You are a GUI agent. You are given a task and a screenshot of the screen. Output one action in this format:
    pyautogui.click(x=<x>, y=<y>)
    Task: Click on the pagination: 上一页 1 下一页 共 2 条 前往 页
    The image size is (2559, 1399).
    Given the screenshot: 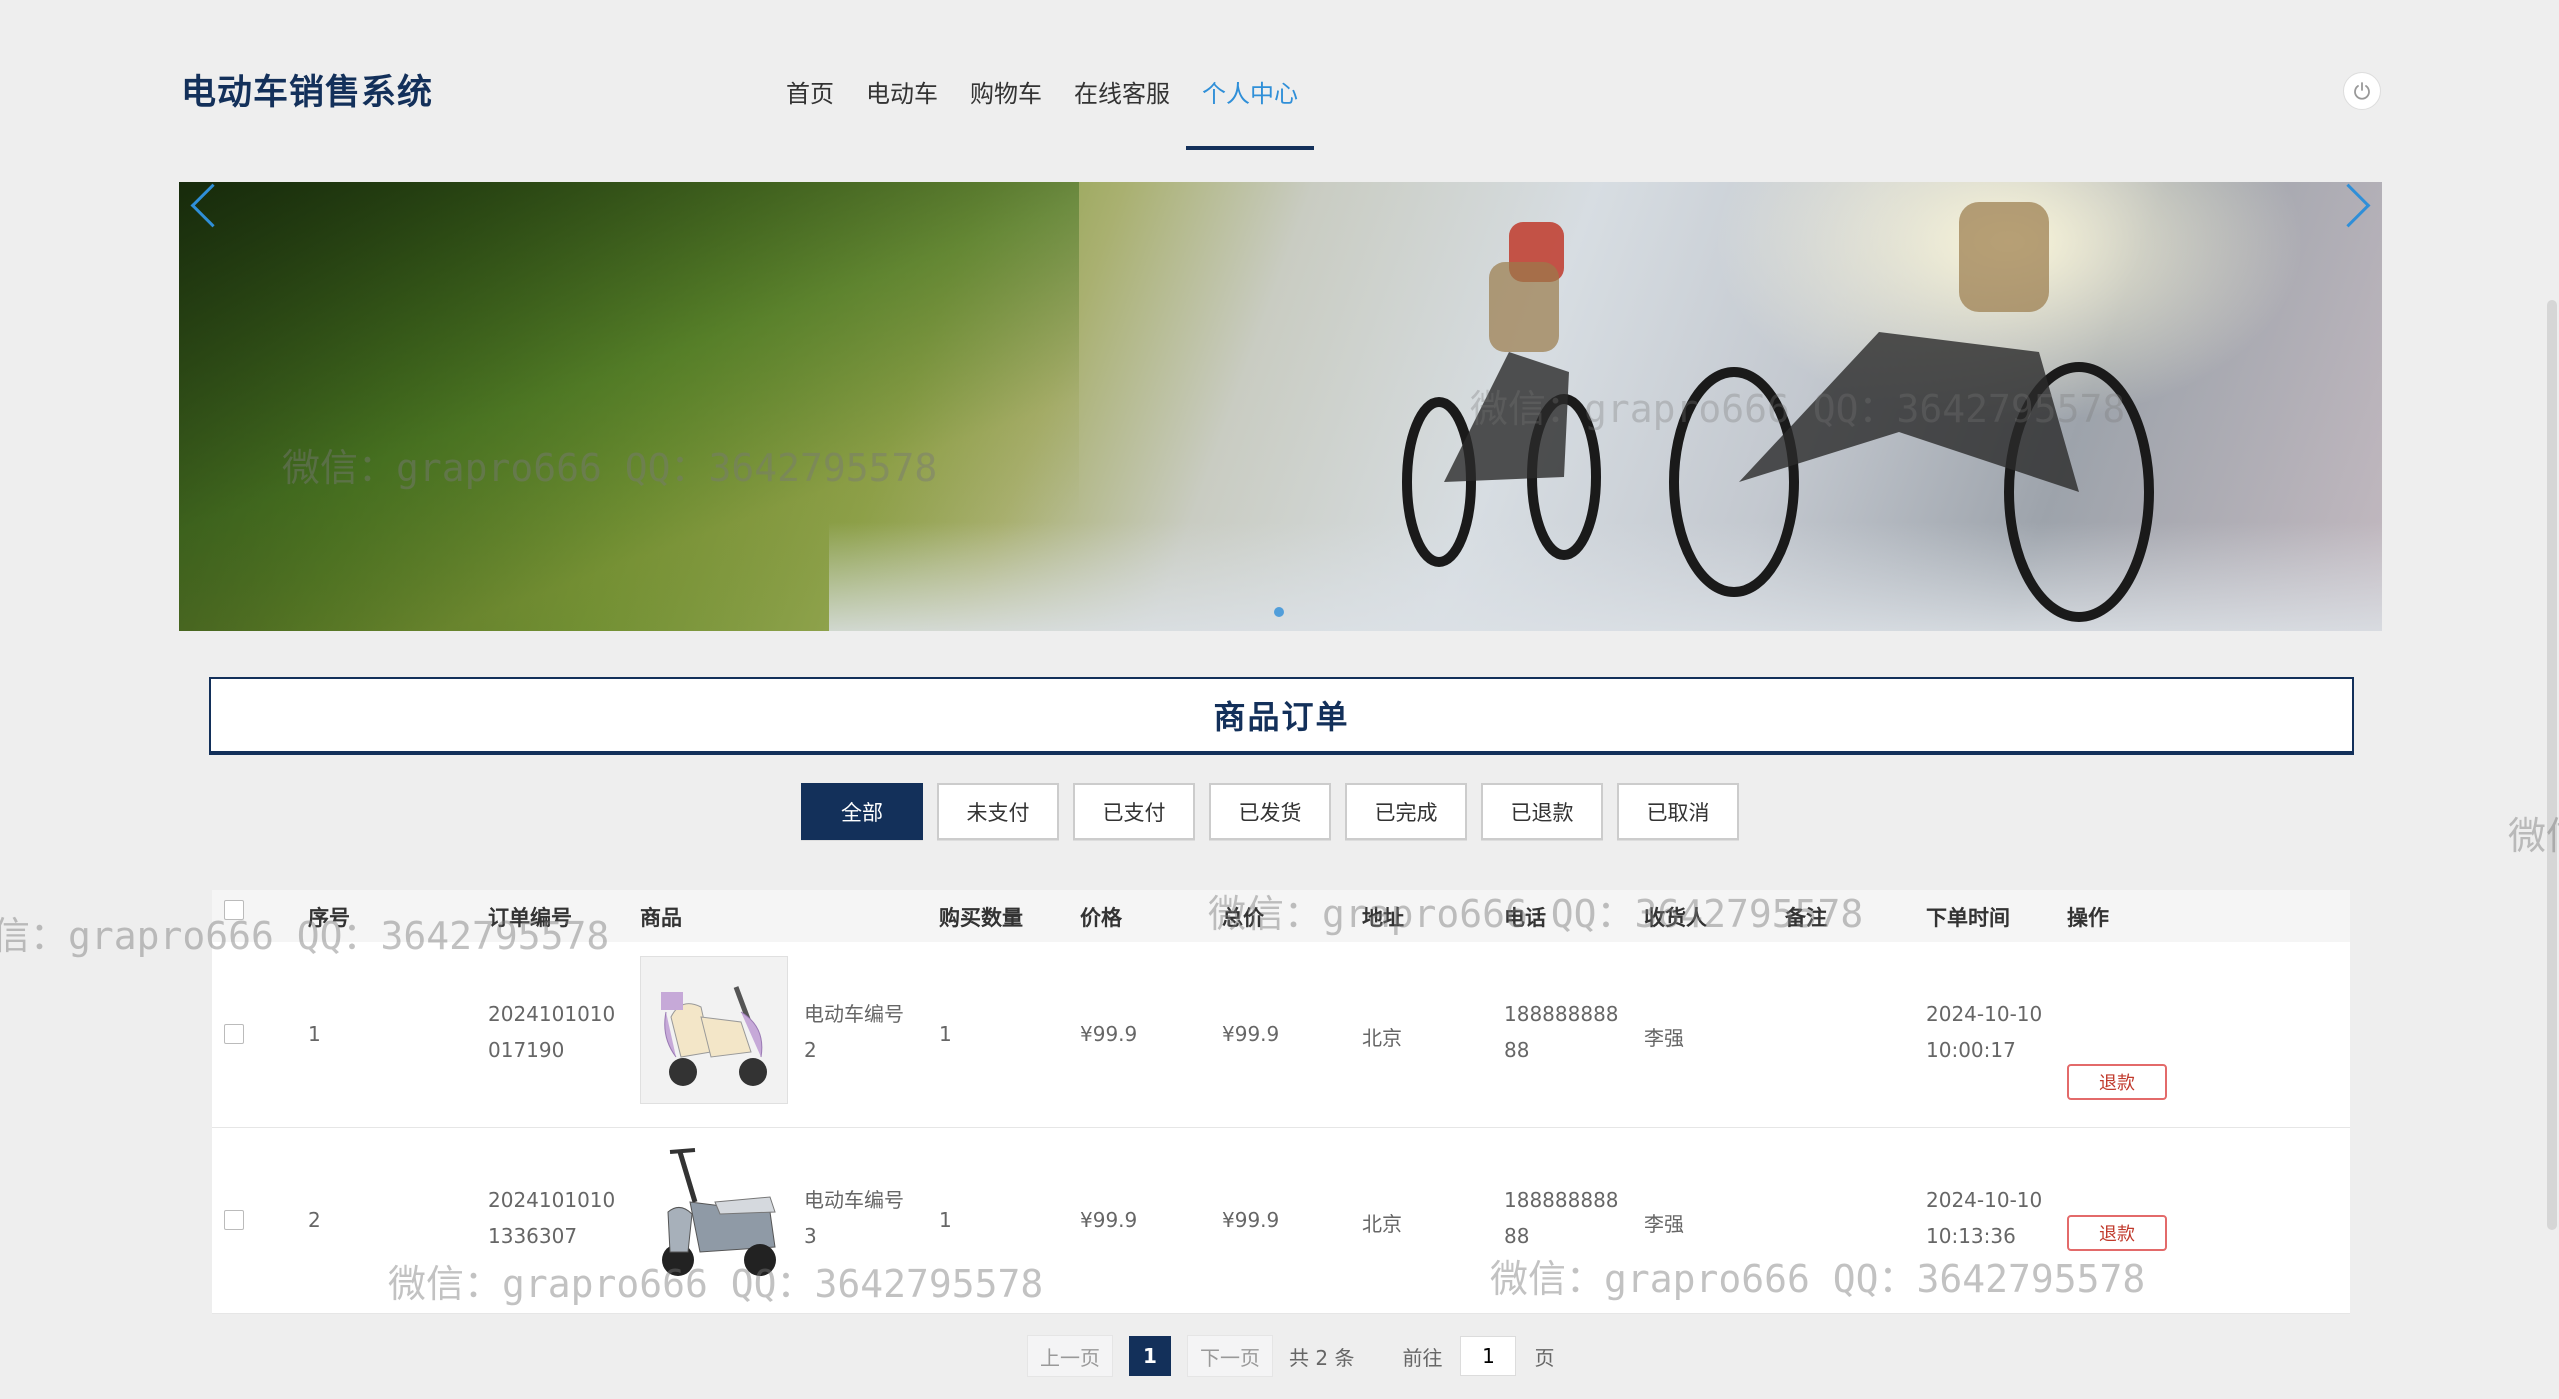 What is the action you would take?
    pyautogui.click(x=1290, y=1356)
    